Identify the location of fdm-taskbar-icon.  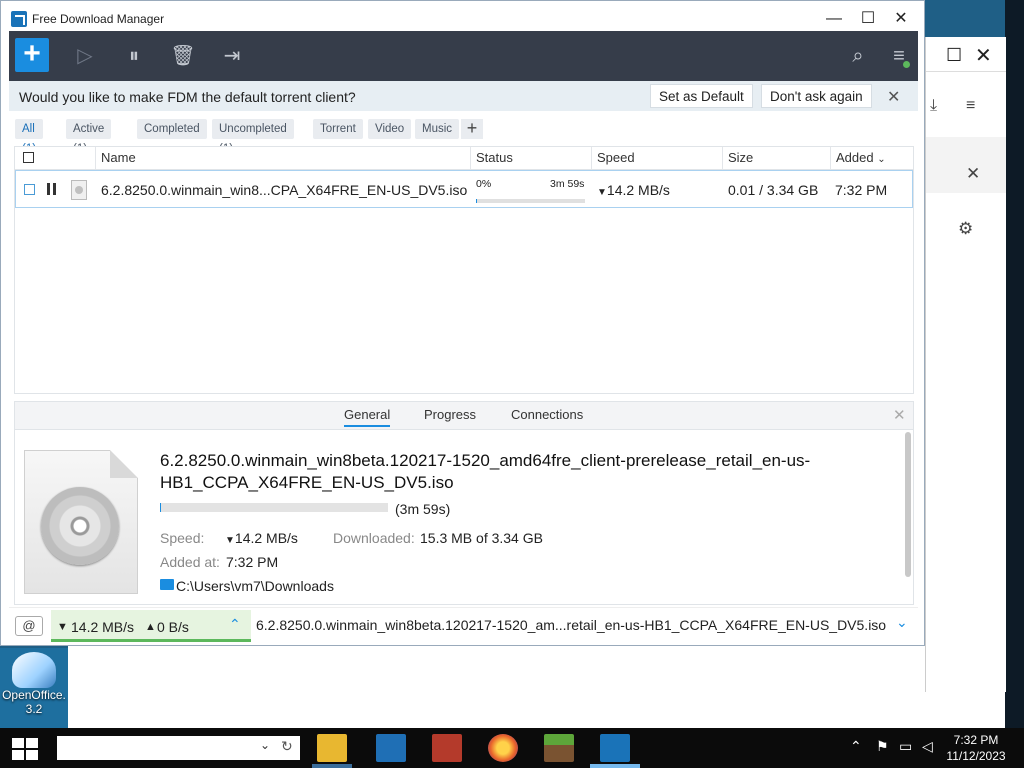
(615, 748).